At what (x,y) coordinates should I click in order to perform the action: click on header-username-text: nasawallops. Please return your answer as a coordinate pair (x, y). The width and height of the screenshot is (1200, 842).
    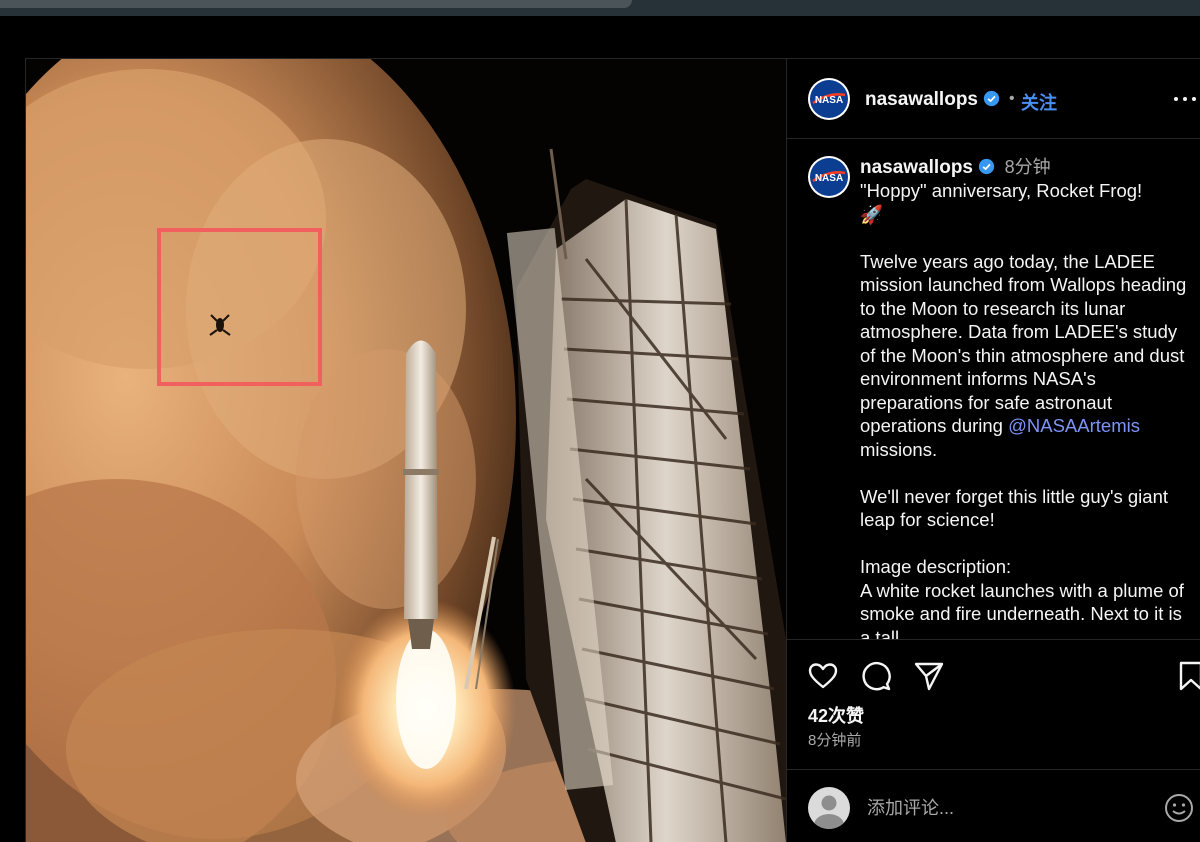
    Looking at the image, I should click on (921, 99).